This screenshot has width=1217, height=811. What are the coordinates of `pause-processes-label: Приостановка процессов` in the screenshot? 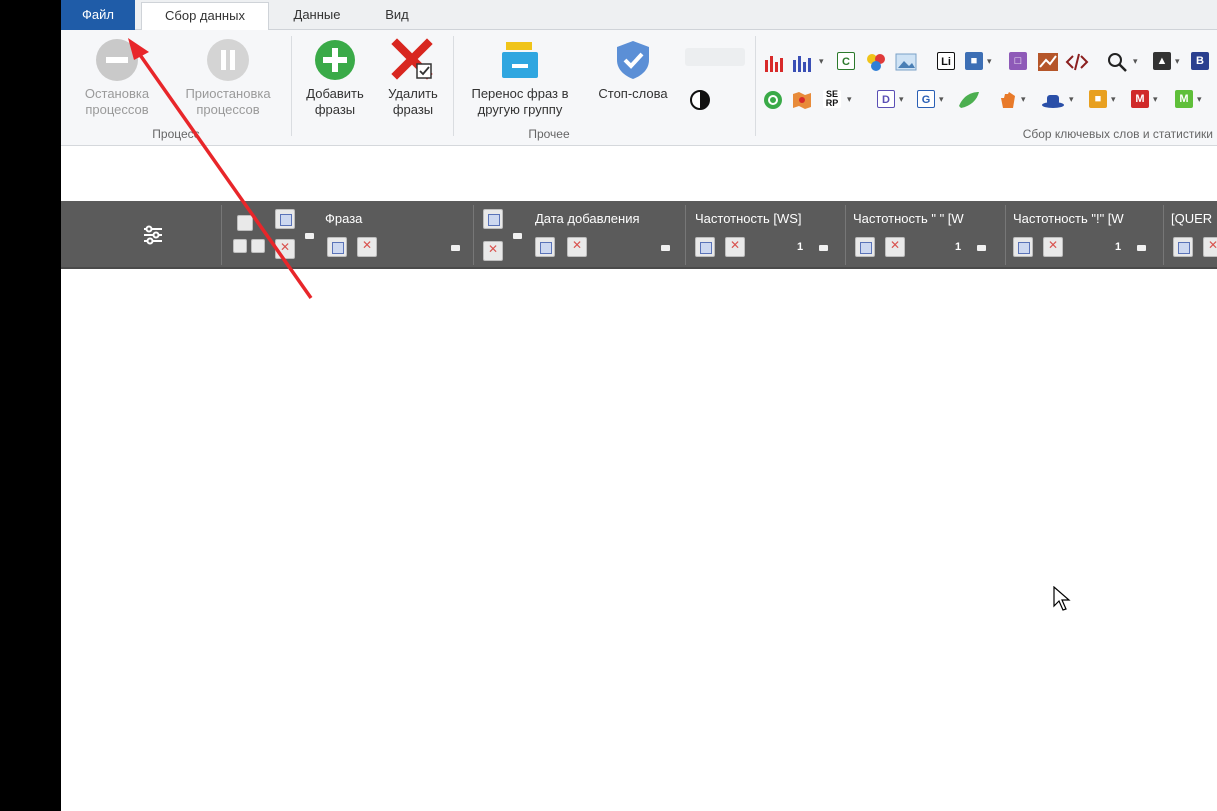 It's located at (228, 101).